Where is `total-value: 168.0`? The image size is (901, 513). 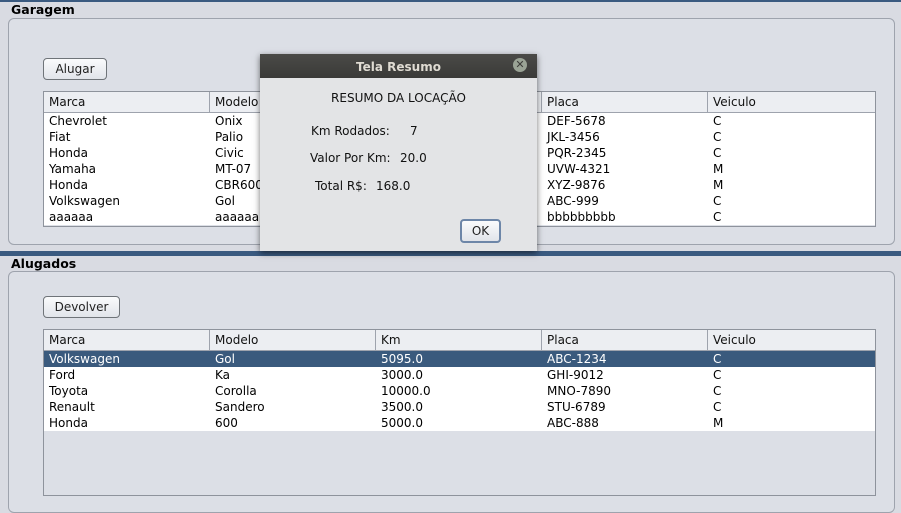
total-value: 168.0 is located at coordinates (393, 186).